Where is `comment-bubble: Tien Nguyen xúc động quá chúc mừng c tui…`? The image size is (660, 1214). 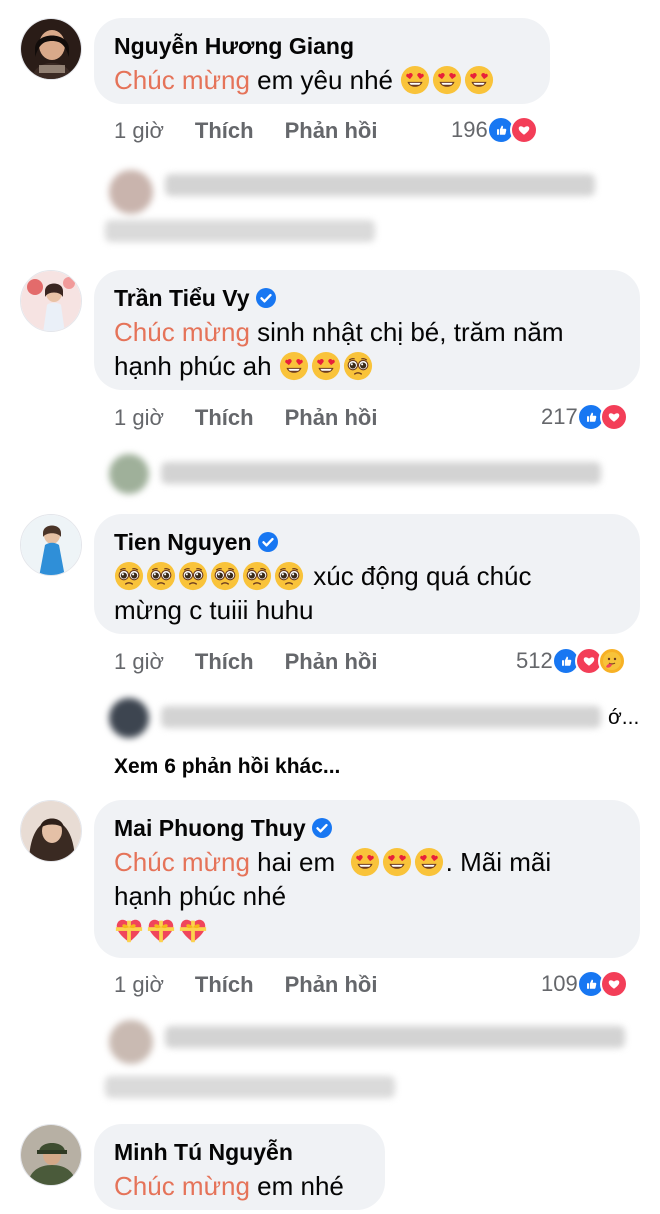
comment-bubble: Tien Nguyen xúc động quá chúc mừng c tui… is located at coordinates (367, 574).